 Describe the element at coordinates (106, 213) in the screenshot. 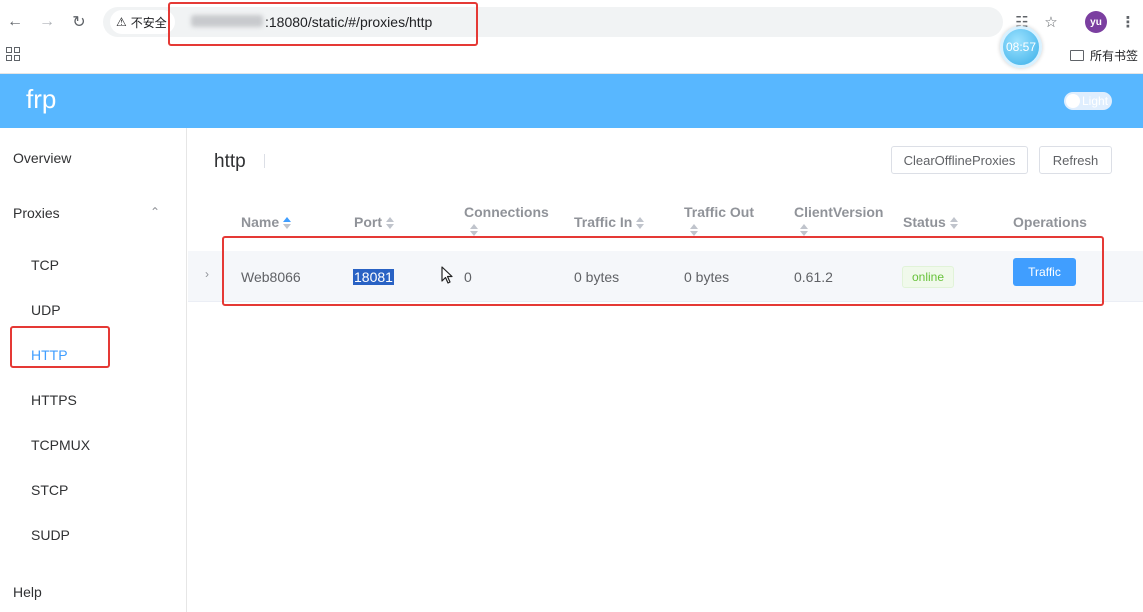

I see `sidebar-item-proxies: Proxies ⌃` at that location.